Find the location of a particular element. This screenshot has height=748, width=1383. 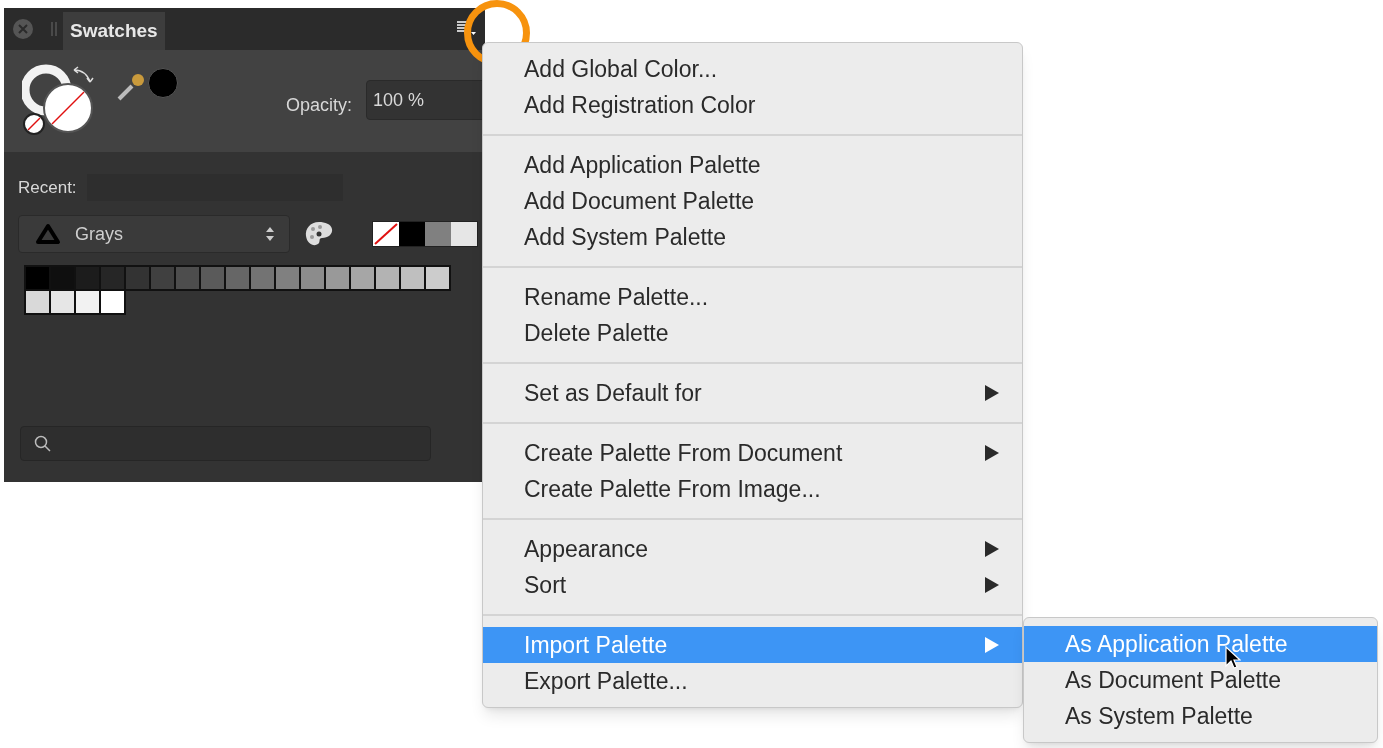

triangle-logo-icon is located at coordinates (48, 234).